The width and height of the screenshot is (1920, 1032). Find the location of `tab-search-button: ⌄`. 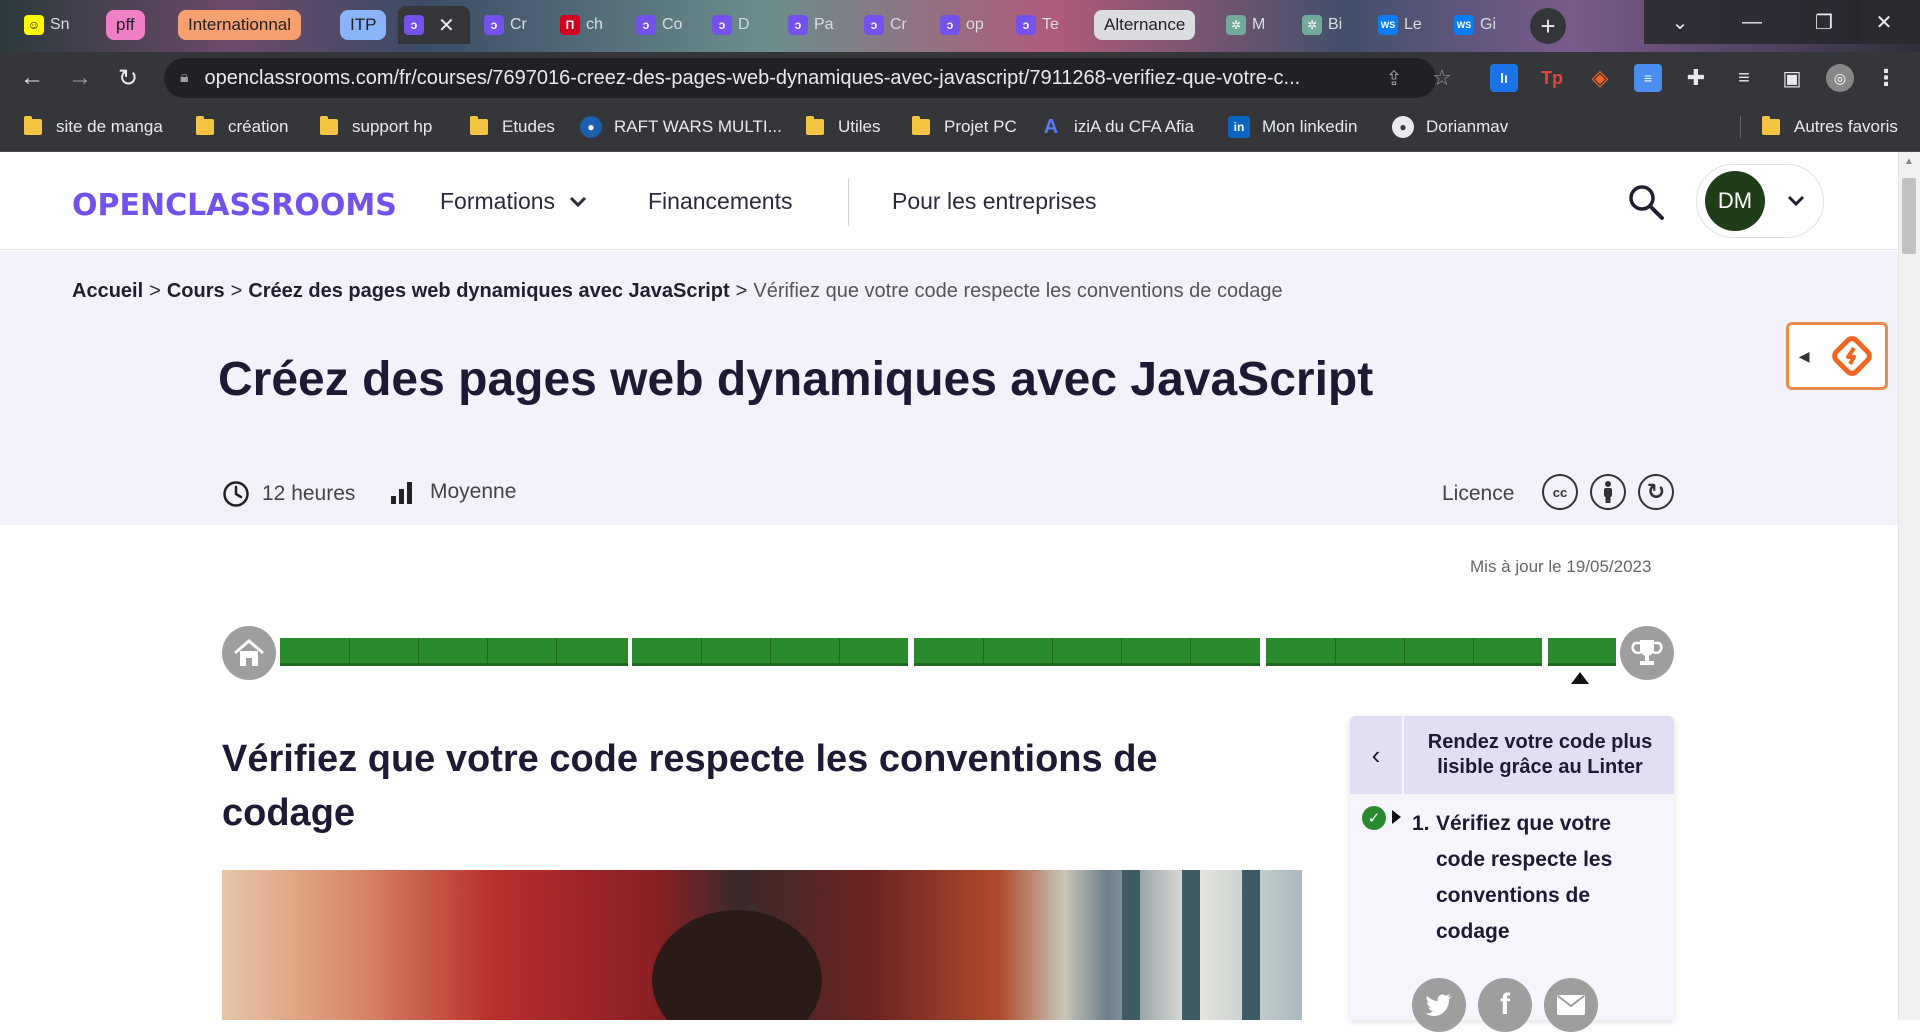

tab-search-button: ⌄ is located at coordinates (1680, 22).